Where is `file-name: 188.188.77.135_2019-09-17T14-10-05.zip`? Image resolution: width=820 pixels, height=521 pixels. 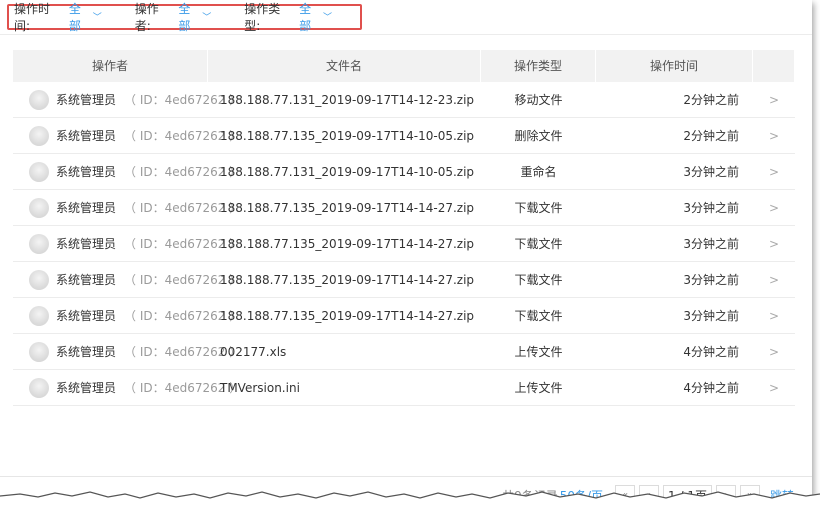 file-name: 188.188.77.135_2019-09-17T14-10-05.zip is located at coordinates (347, 135).